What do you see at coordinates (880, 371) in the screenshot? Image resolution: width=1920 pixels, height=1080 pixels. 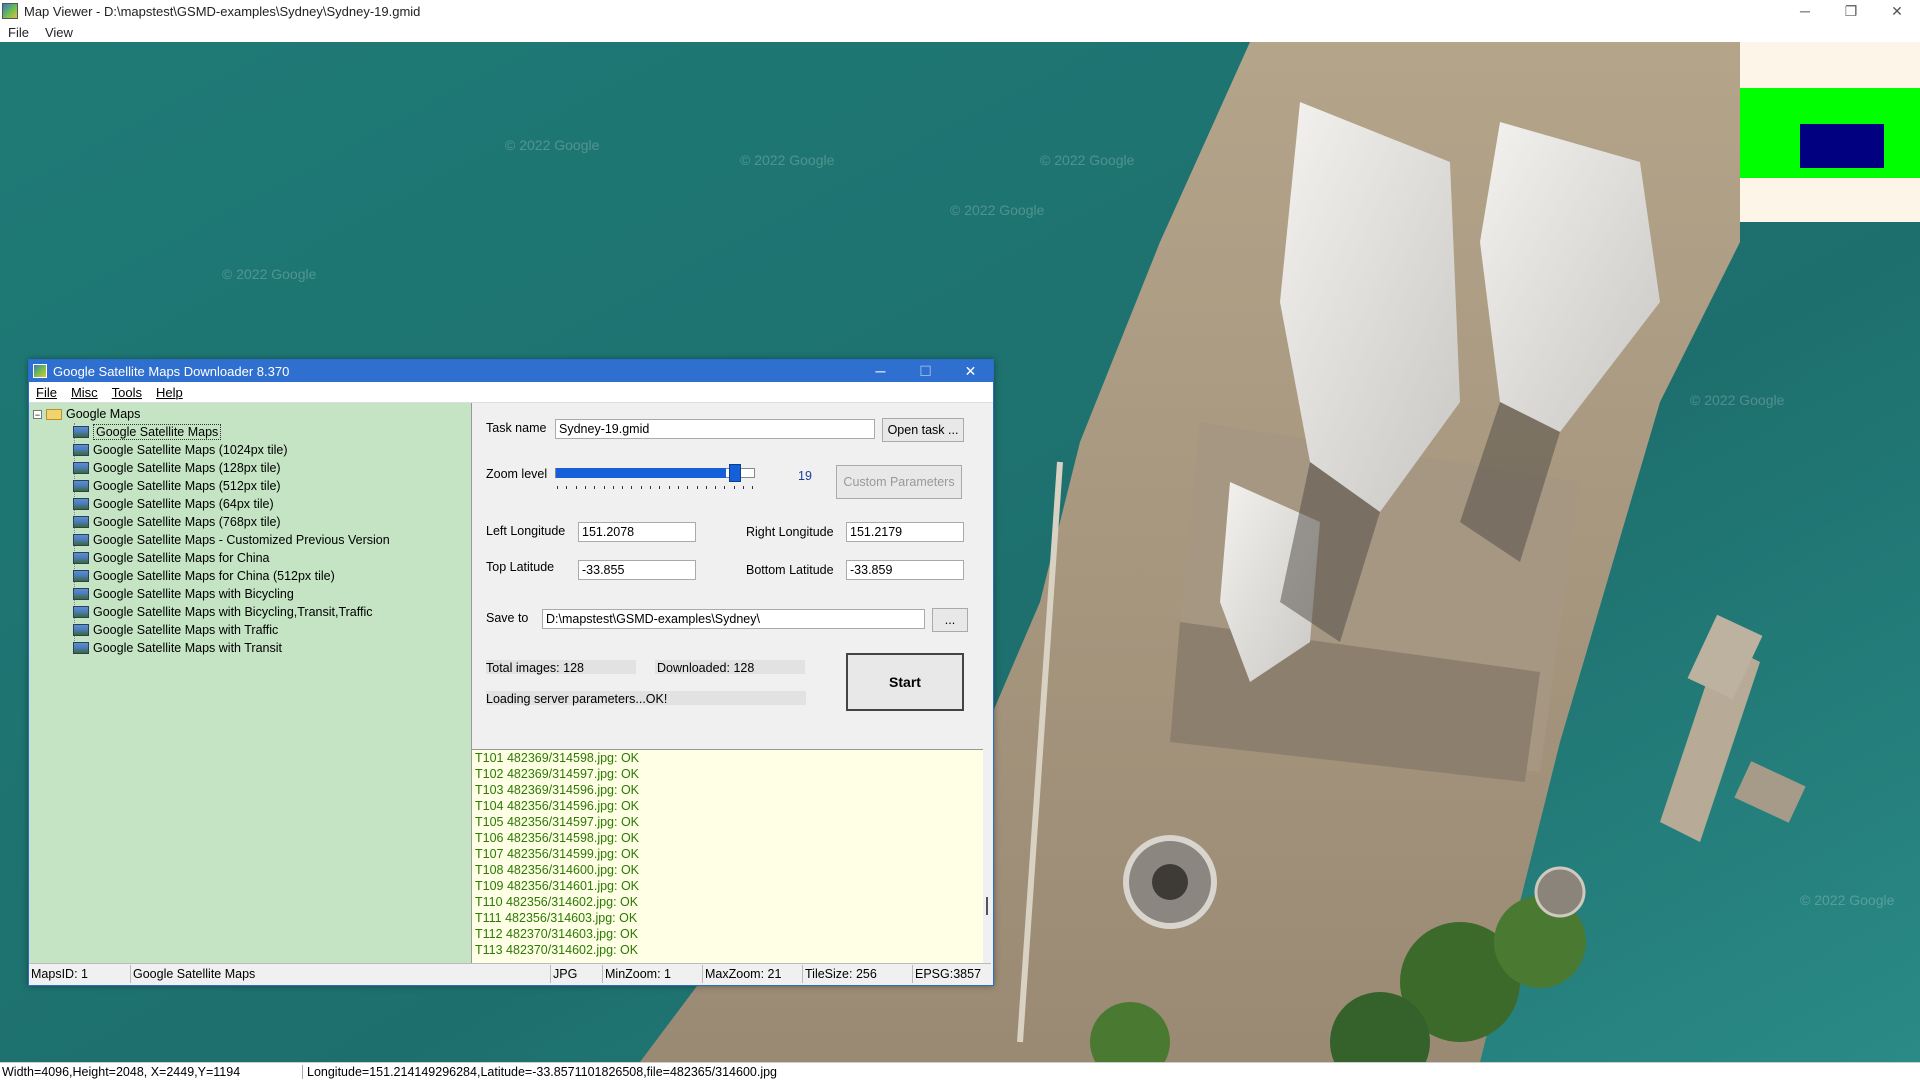 I see `dialog-minimize-button: ─` at bounding box center [880, 371].